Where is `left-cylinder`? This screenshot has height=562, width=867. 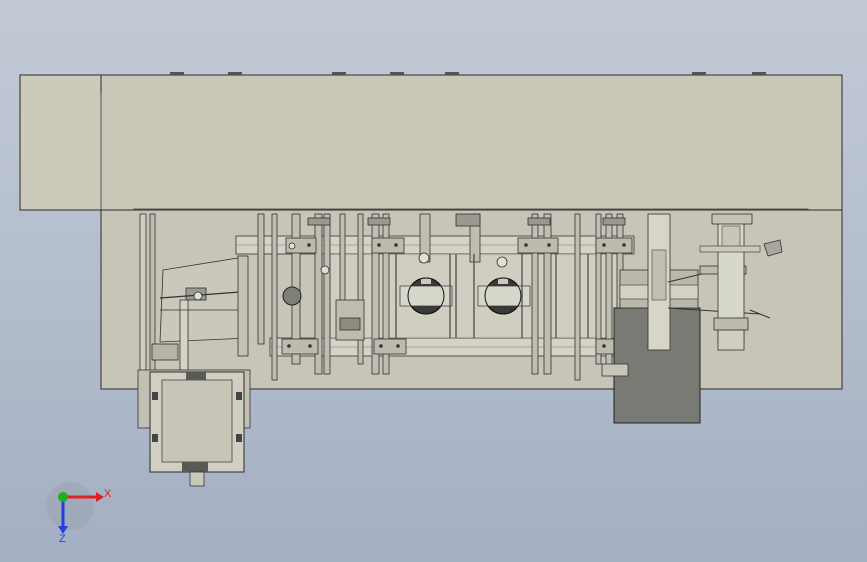
left-cylinder is located at coordinates (165, 352).